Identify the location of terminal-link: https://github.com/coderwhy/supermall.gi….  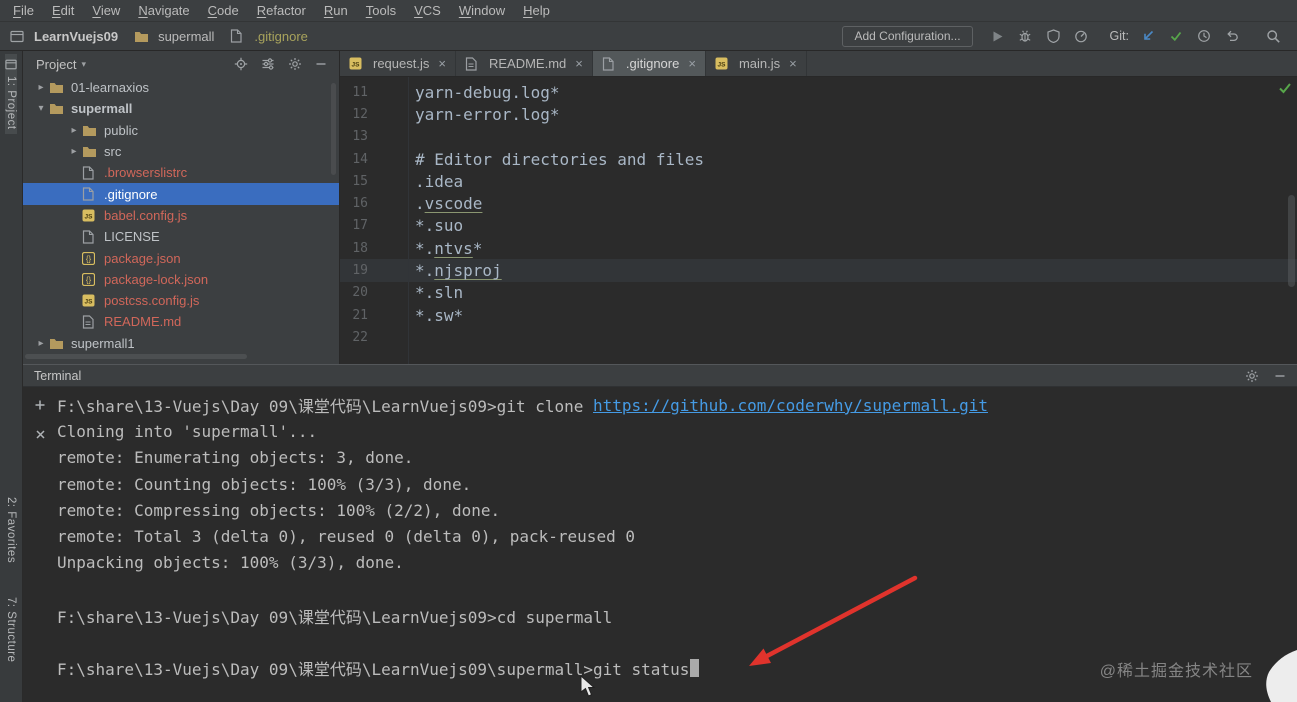
(790, 405).